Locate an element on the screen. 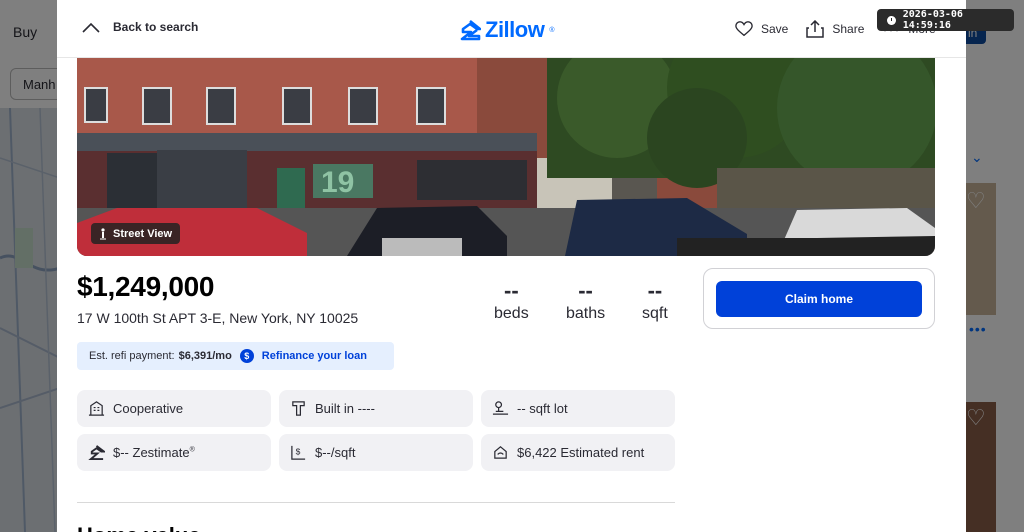  fact-zestimate: $-- Zestimate® is located at coordinates (174, 452).